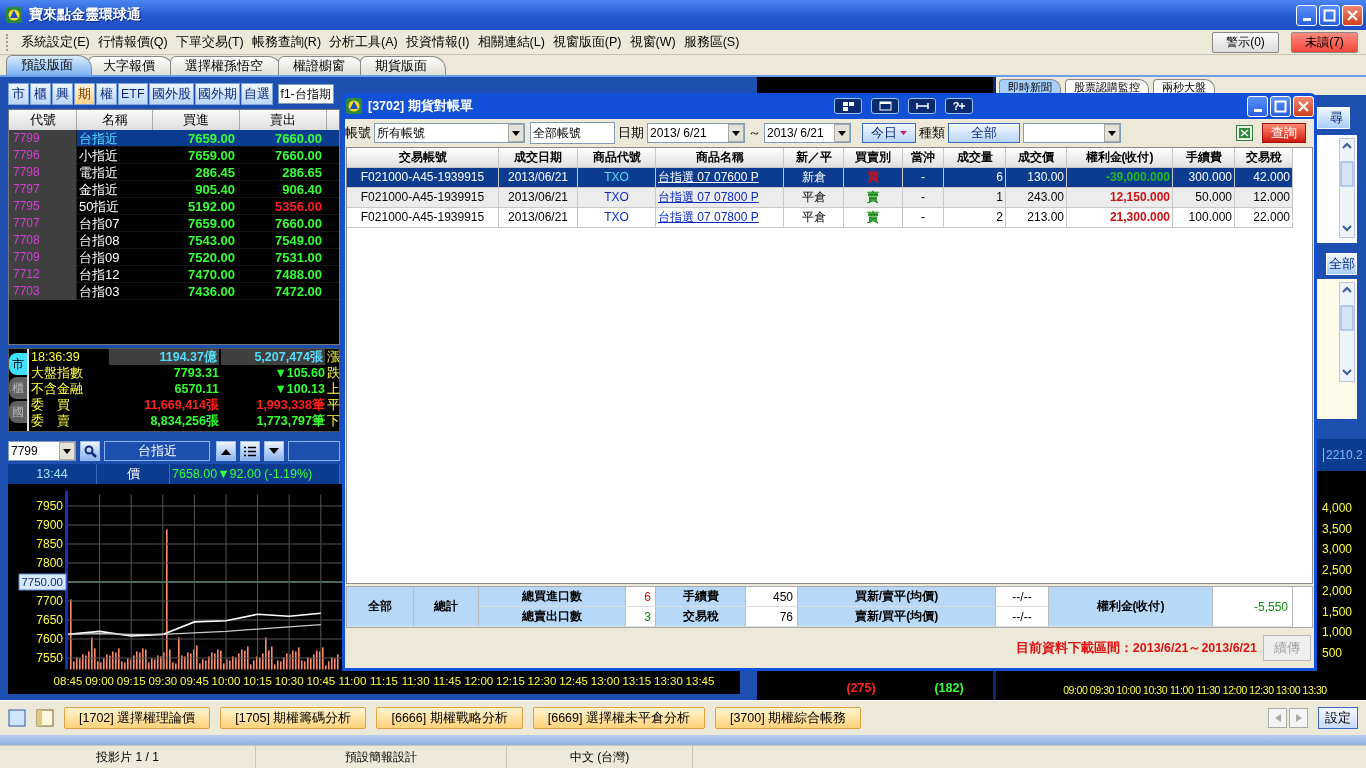  Describe the element at coordinates (820, 198) in the screenshot. I see `statement-row: F021000-A45-1939915 2013/06/21 TXO 台指選 07 07800 P 平倉 賣 - 1 243.00 12,150.000 50.000 12.000` at that location.